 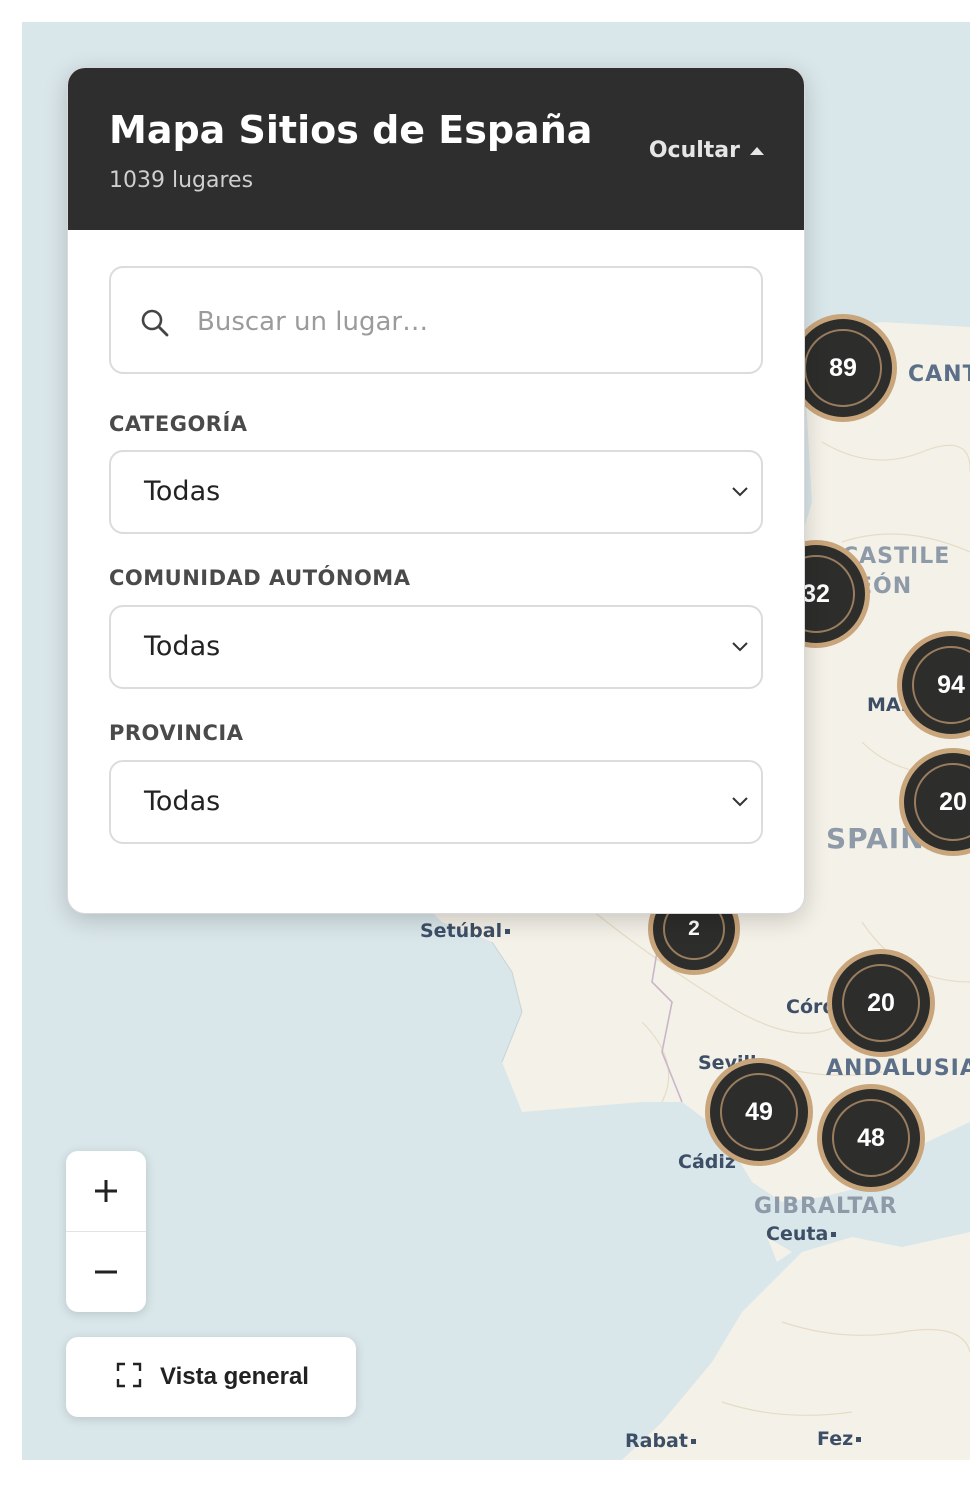 What do you see at coordinates (898, 1068) in the screenshot?
I see `region-label-andalusia: ANDALUSIA` at bounding box center [898, 1068].